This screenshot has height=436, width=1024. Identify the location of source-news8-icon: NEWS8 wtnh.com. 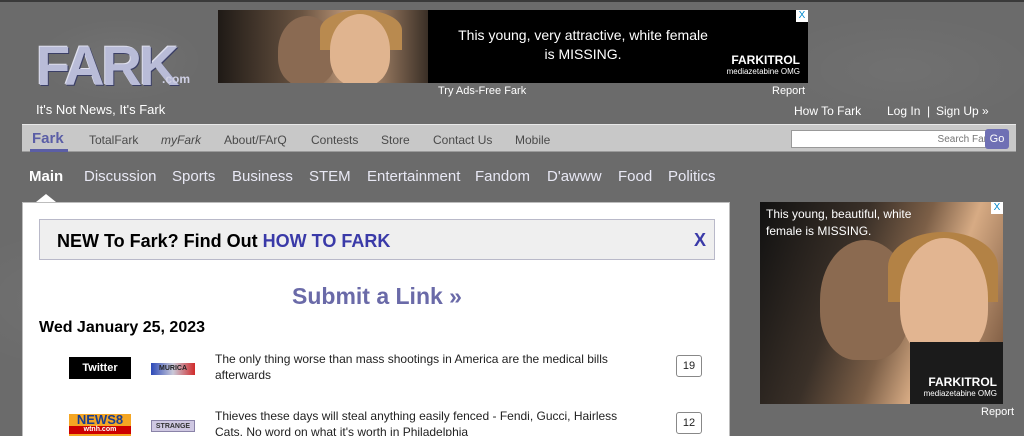
(100, 424).